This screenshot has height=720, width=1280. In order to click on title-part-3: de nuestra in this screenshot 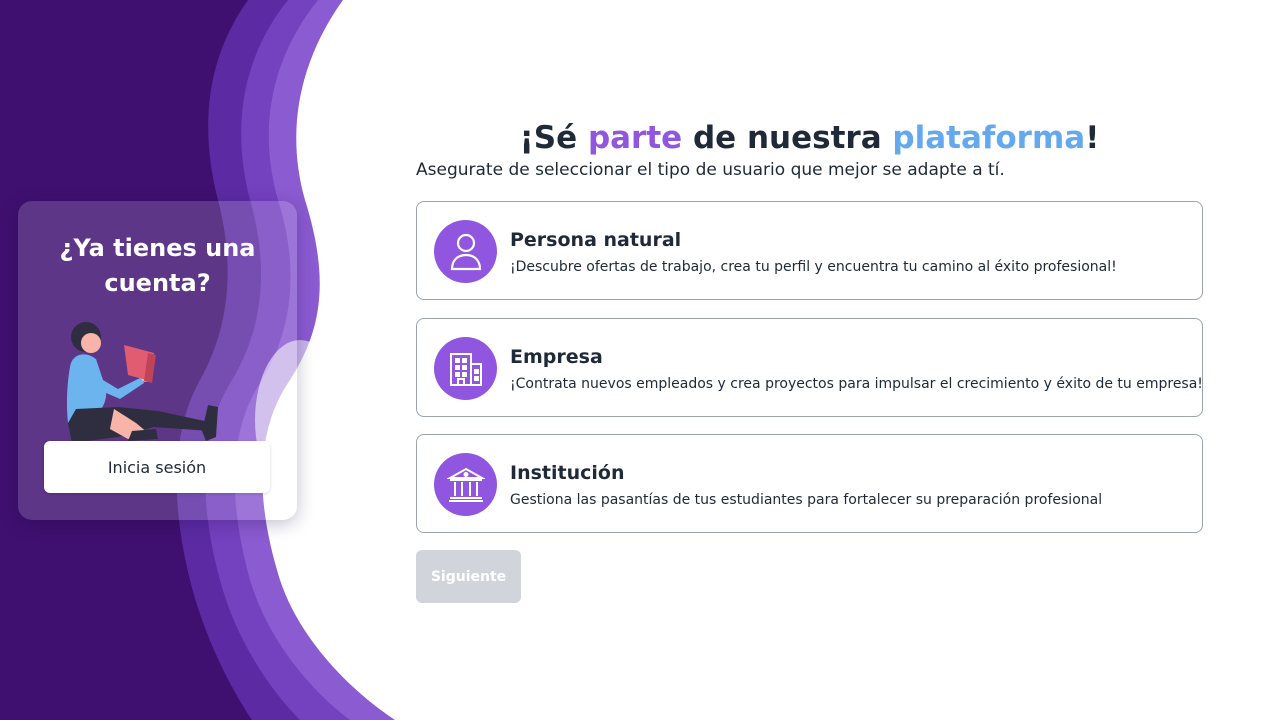, I will do `click(787, 138)`.